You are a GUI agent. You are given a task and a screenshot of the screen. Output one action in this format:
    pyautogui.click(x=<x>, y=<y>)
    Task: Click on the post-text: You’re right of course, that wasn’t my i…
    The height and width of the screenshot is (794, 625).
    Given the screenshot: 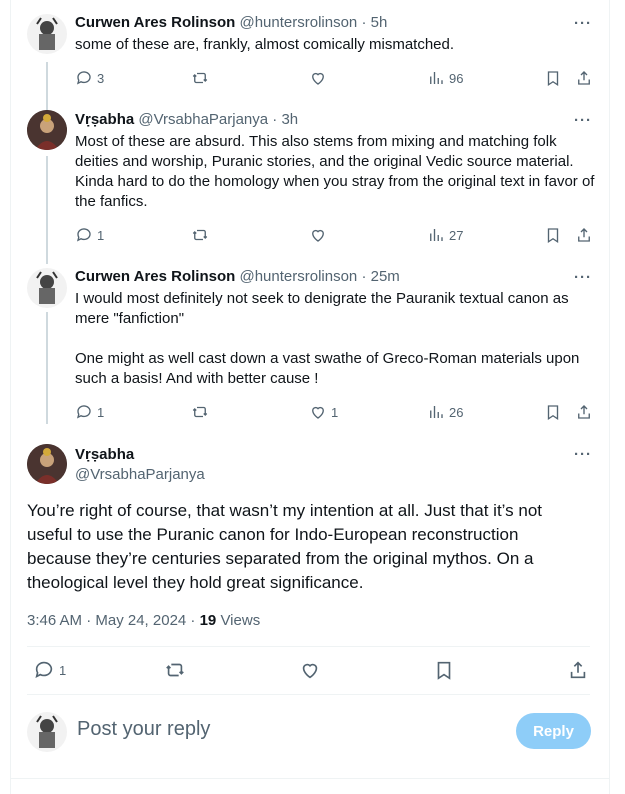 What is the action you would take?
    pyautogui.click(x=284, y=546)
    